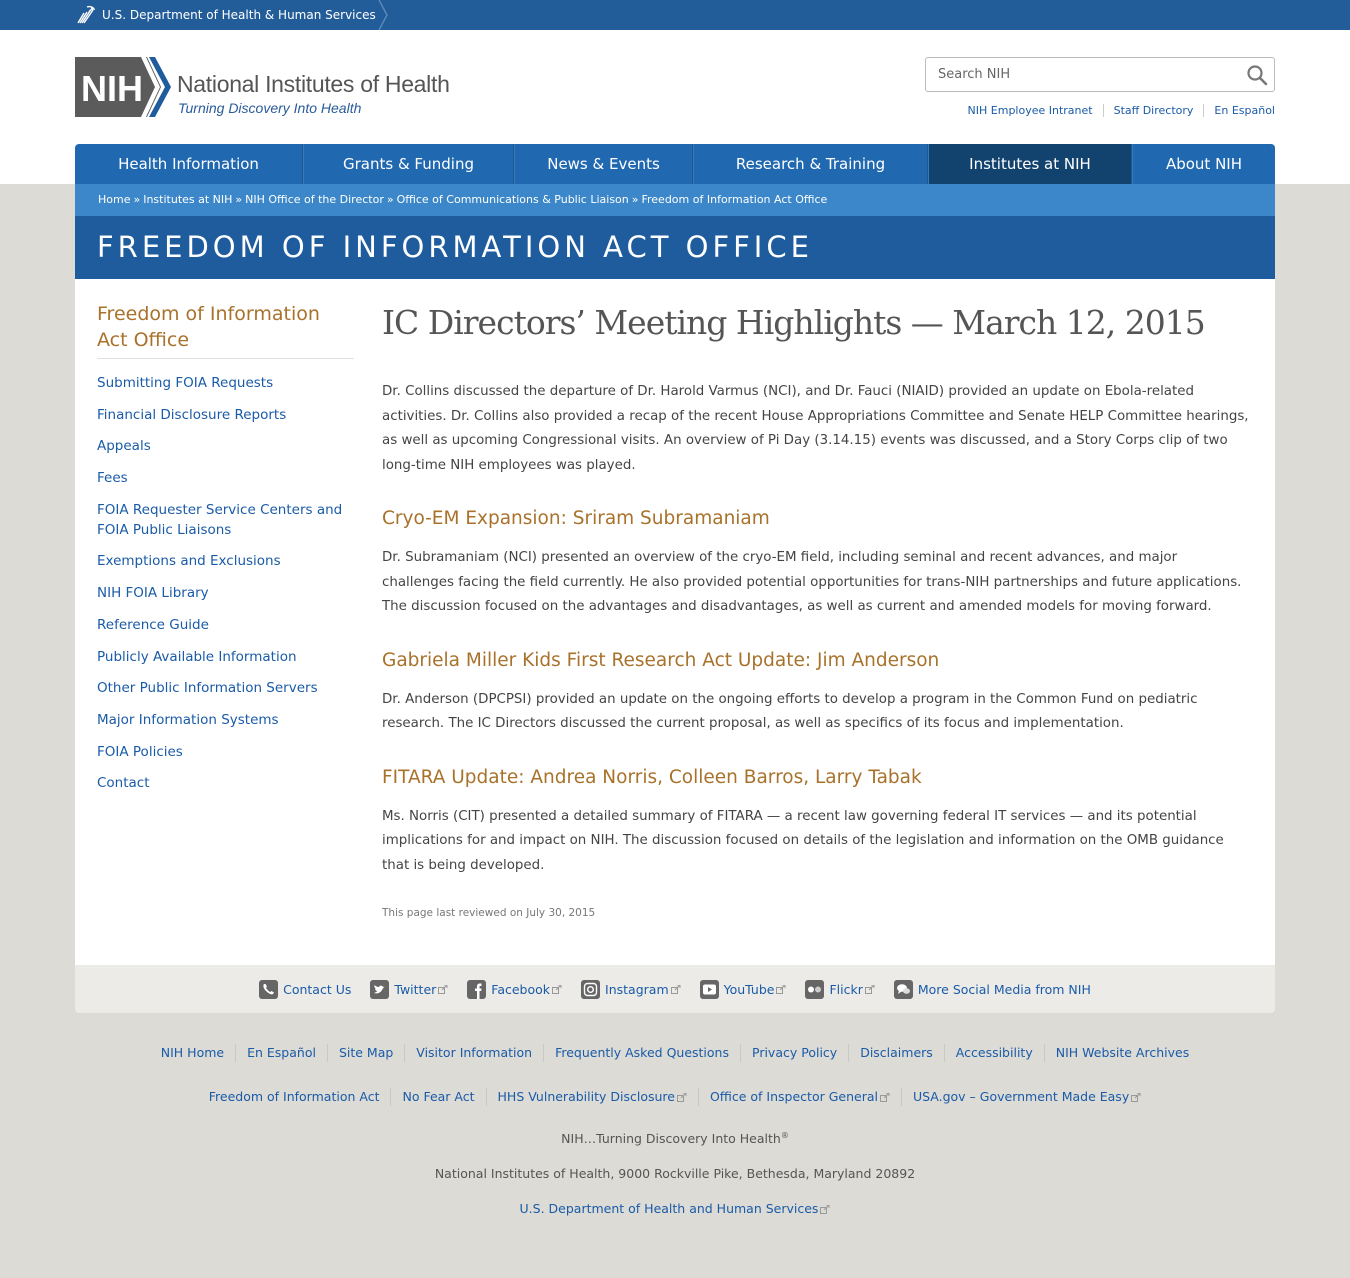  I want to click on footer-disclaimers: Disclaimers, so click(896, 1053).